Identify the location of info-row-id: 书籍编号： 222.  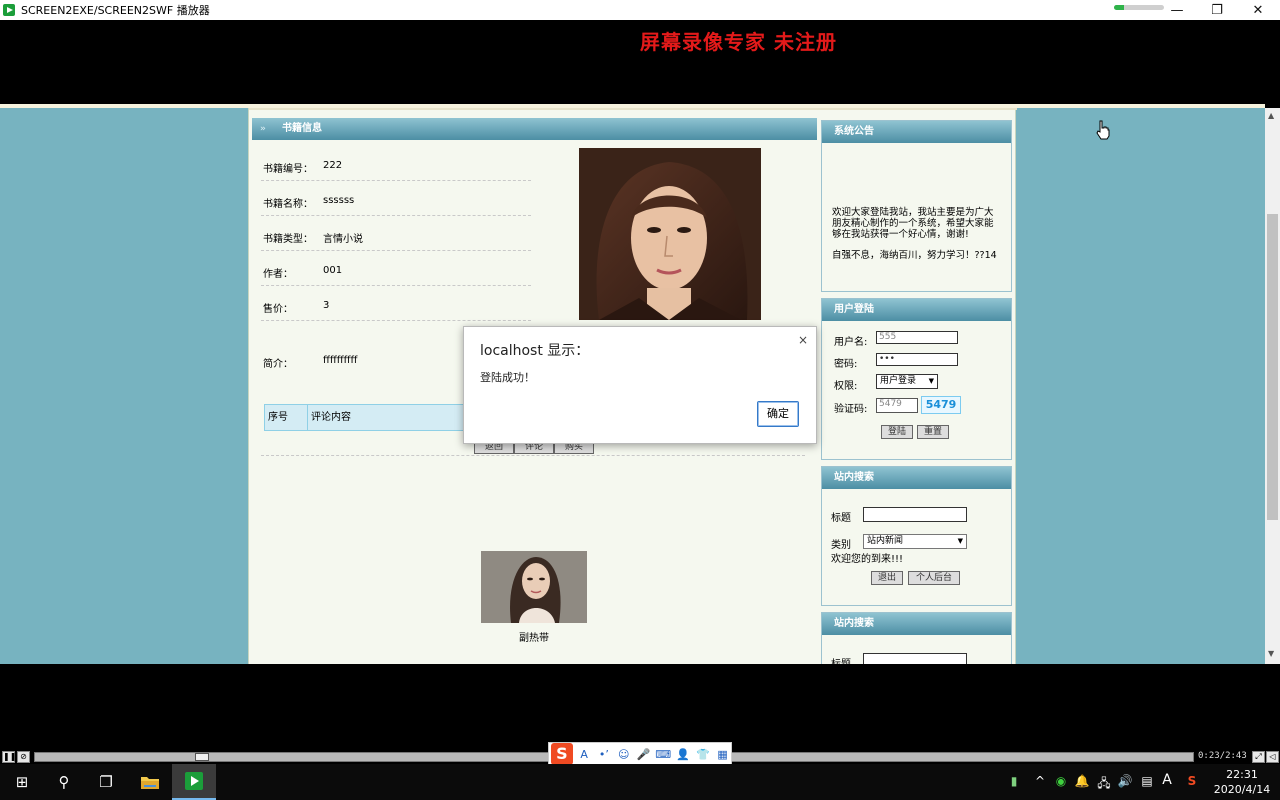
(396, 163).